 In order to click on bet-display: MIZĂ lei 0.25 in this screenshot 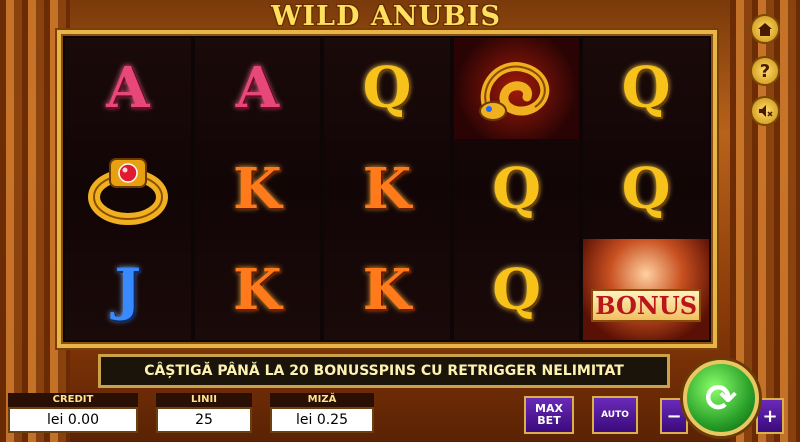, I will do `click(322, 415)`.